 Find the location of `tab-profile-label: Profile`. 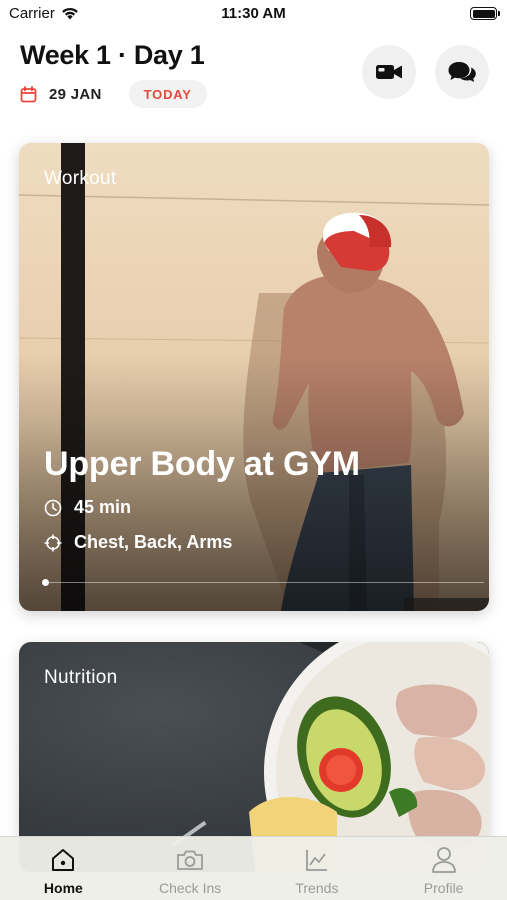

tab-profile-label: Profile is located at coordinates (443, 888).